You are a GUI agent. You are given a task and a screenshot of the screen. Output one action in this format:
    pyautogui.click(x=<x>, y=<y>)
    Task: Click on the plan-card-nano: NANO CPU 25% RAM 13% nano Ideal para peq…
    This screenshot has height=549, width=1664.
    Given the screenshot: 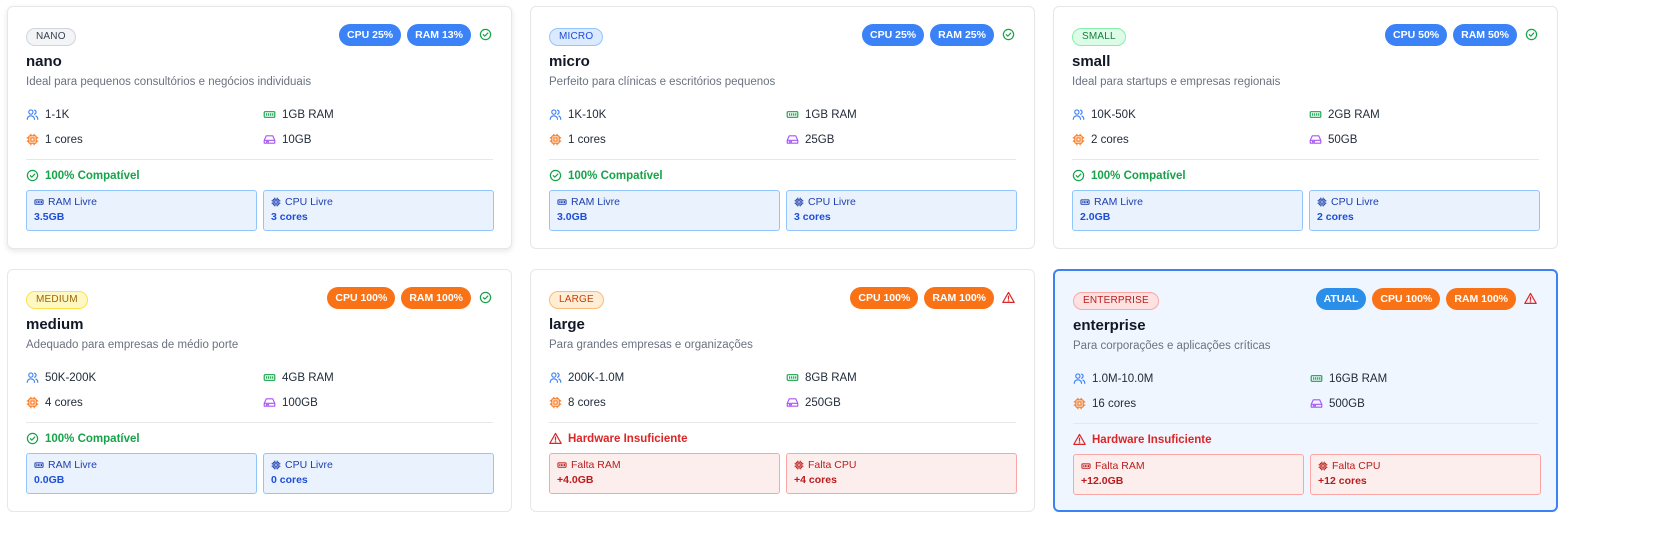 What is the action you would take?
    pyautogui.click(x=259, y=127)
    